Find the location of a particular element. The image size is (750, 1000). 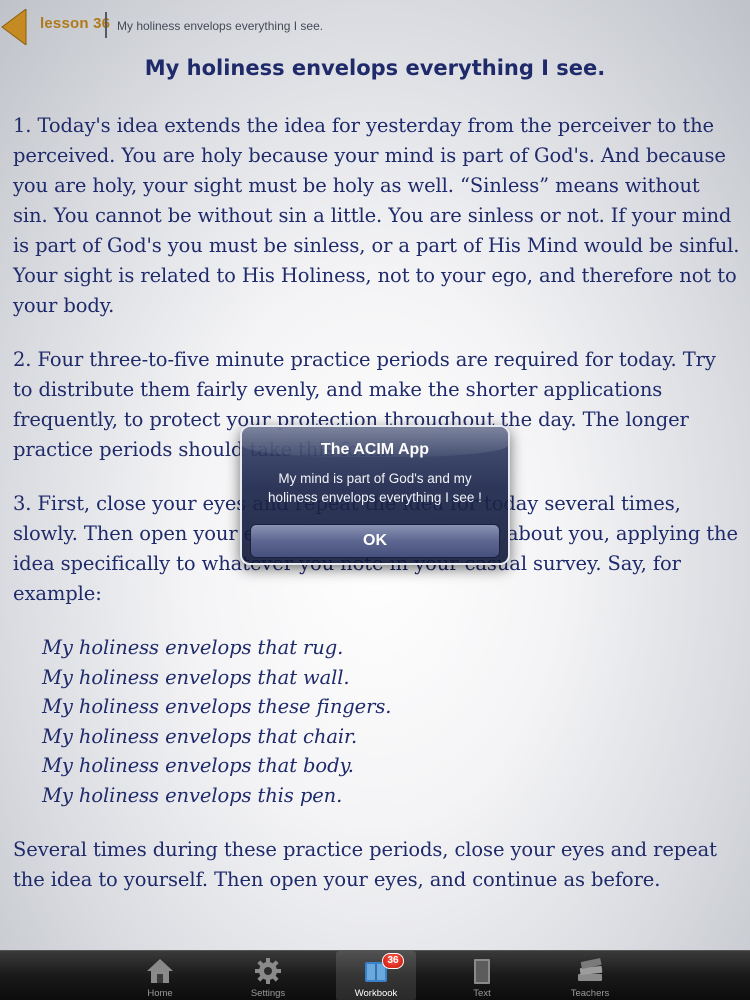

example-item: My holiness envelops that rug. is located at coordinates (193, 647).